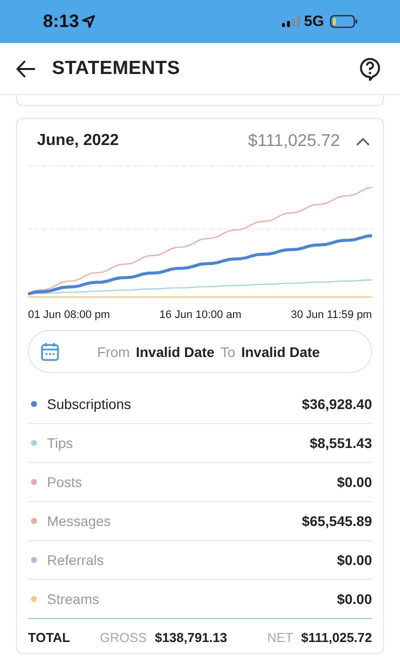  Describe the element at coordinates (61, 21) in the screenshot. I see `clock-time: 8:13` at that location.